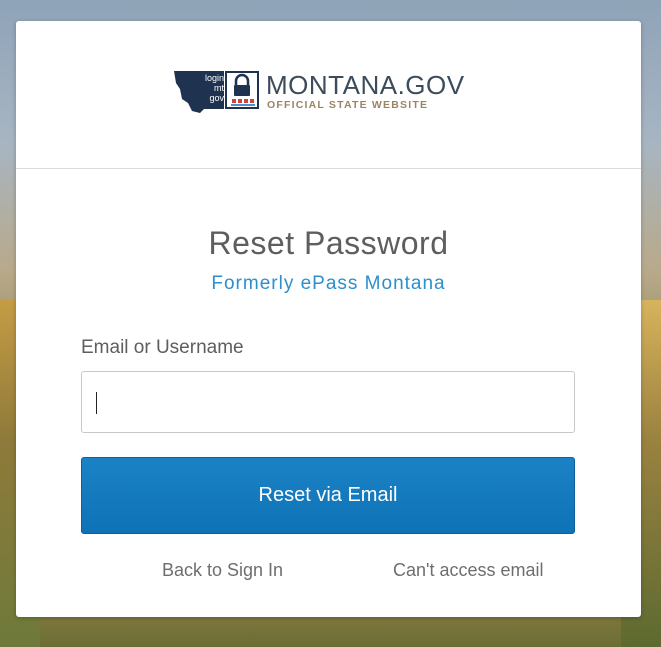 The image size is (661, 647). What do you see at coordinates (212, 88) in the screenshot?
I see `logo-login-text: login mt gov` at bounding box center [212, 88].